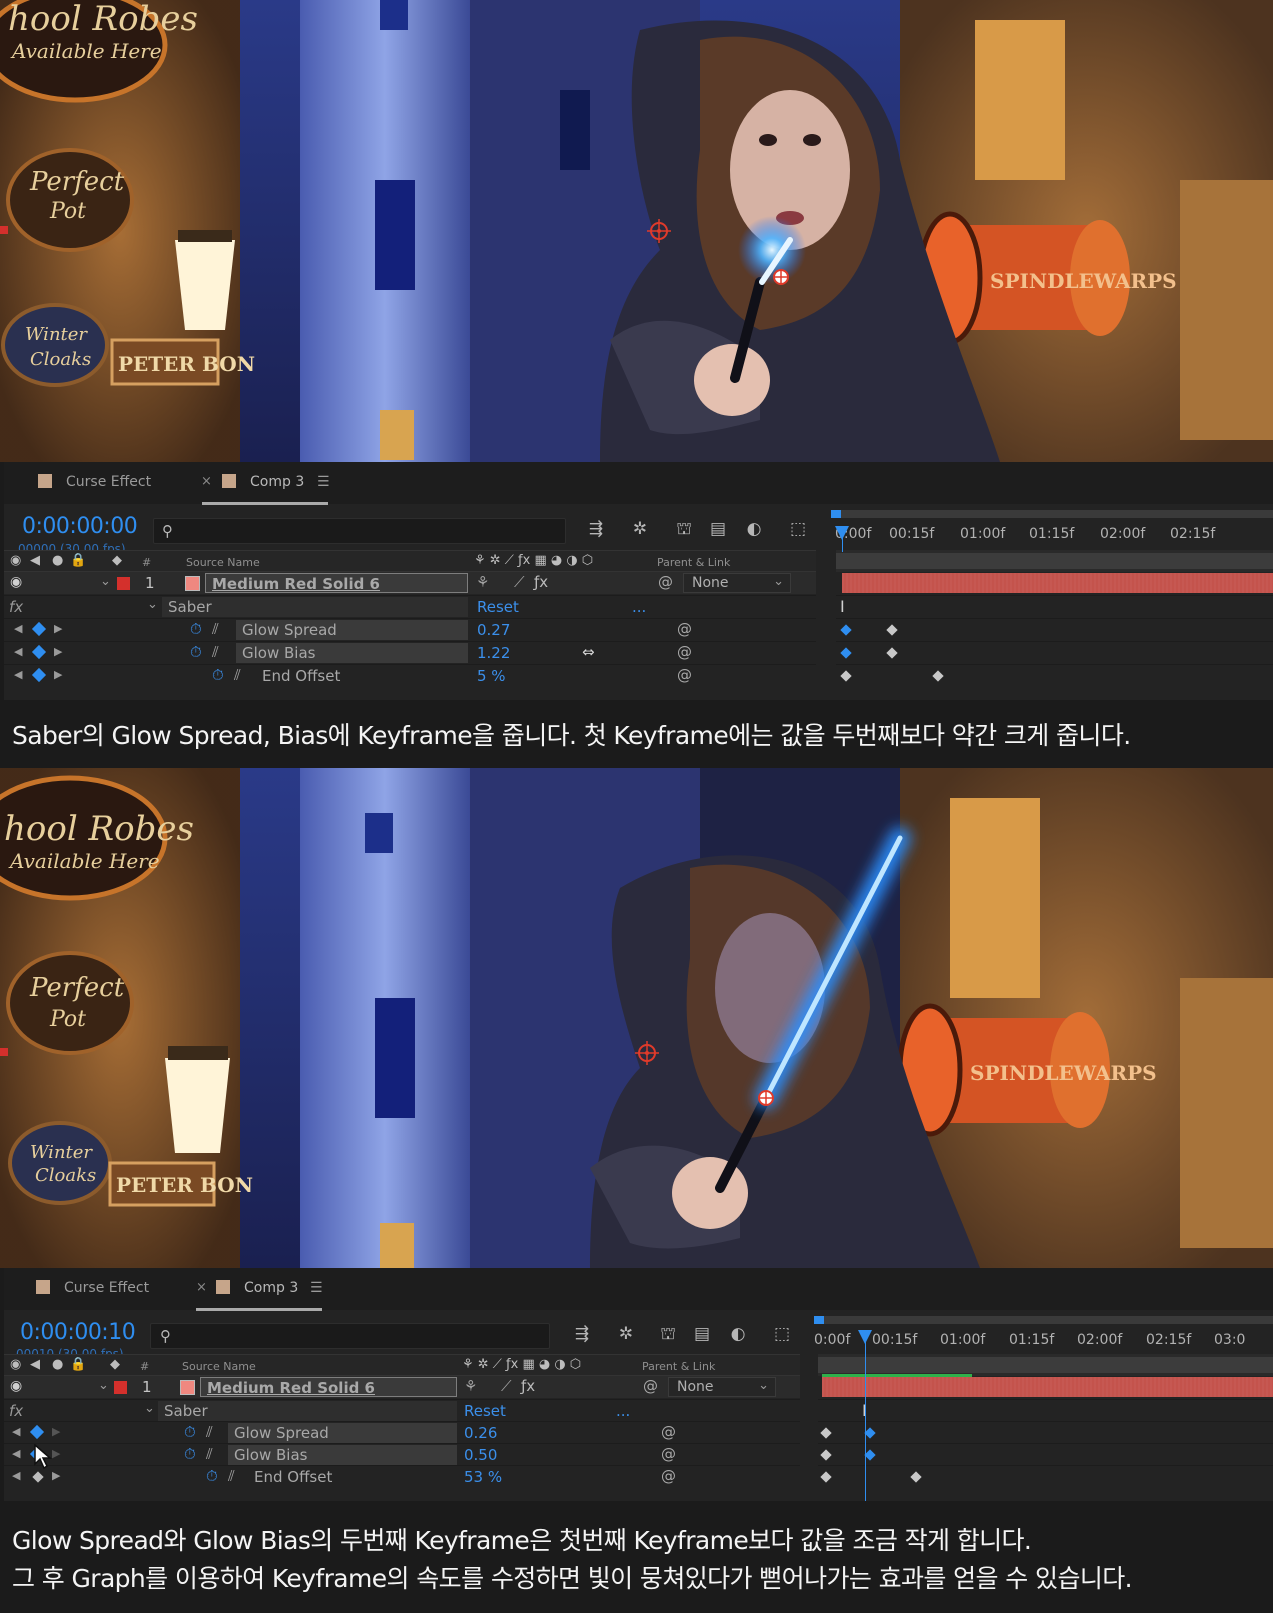  What do you see at coordinates (738, 1334) in the screenshot?
I see `motion-blur-icon: ◐` at bounding box center [738, 1334].